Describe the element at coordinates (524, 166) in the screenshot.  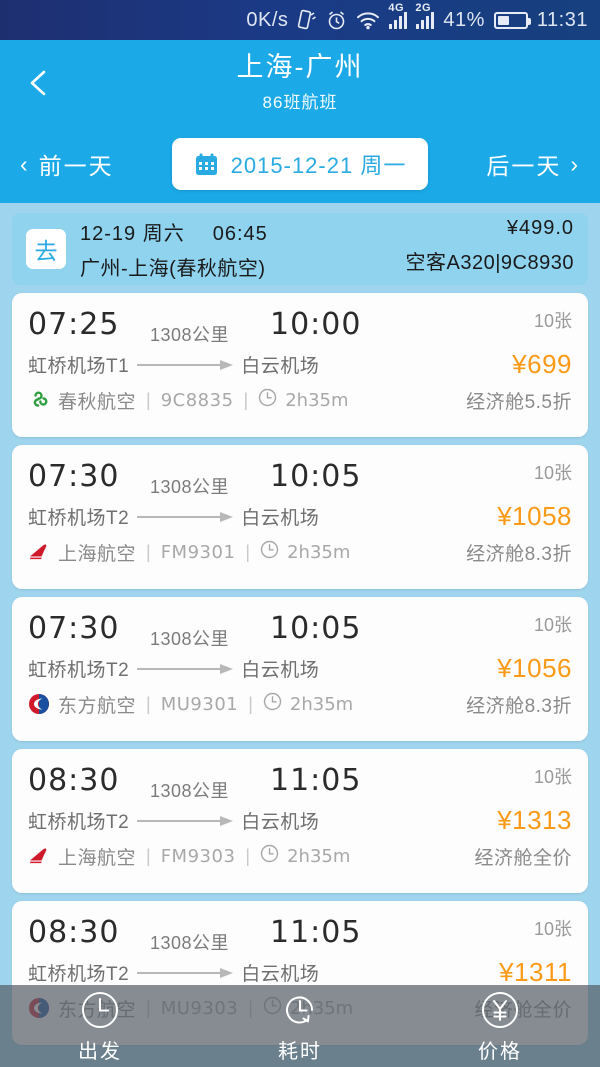
I see `next-day-label: 后一天` at that location.